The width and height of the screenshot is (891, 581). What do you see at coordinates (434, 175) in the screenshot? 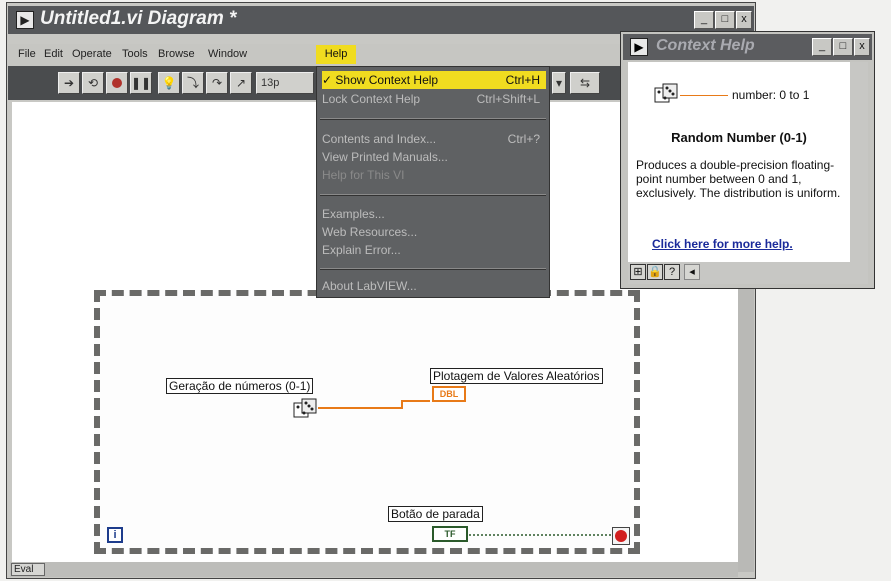
I see `menu-item-help-for-this-vi: Help for This VI` at bounding box center [434, 175].